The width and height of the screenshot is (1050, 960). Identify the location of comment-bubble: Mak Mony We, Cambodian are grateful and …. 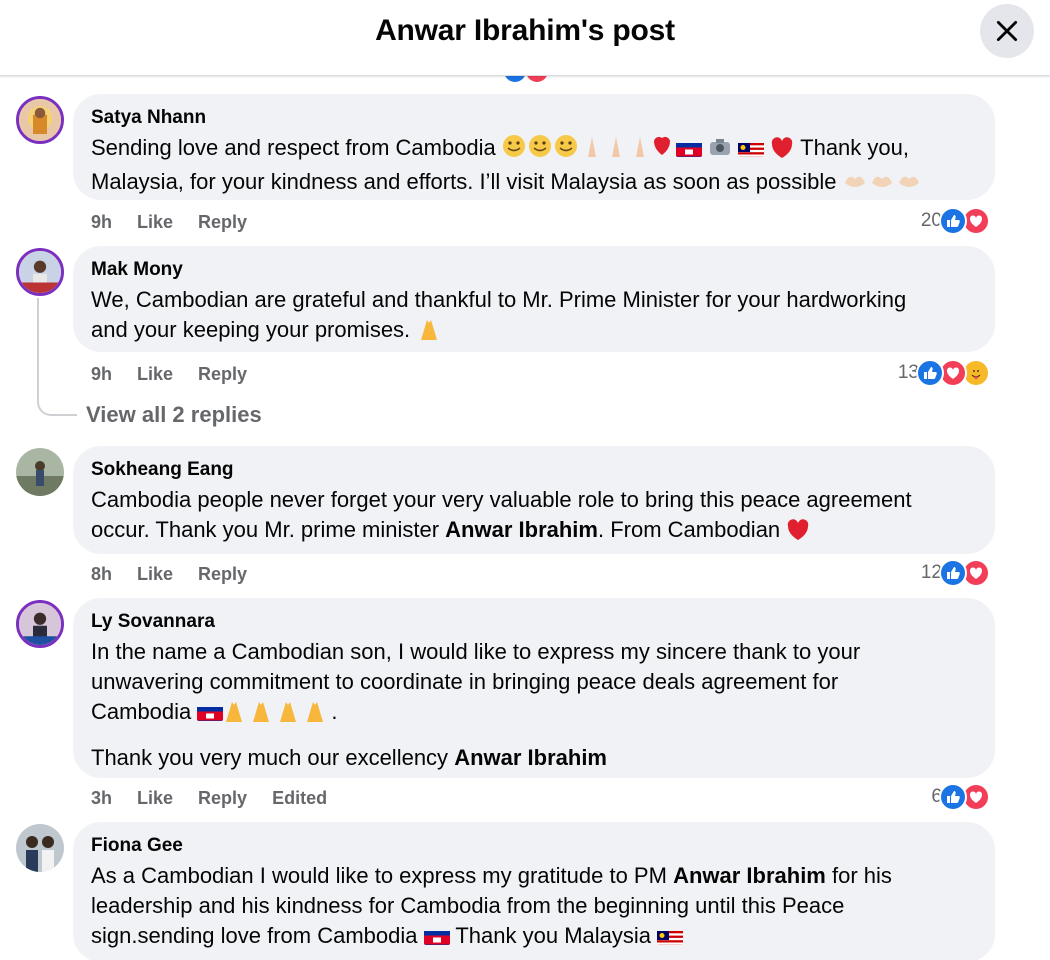
(534, 299).